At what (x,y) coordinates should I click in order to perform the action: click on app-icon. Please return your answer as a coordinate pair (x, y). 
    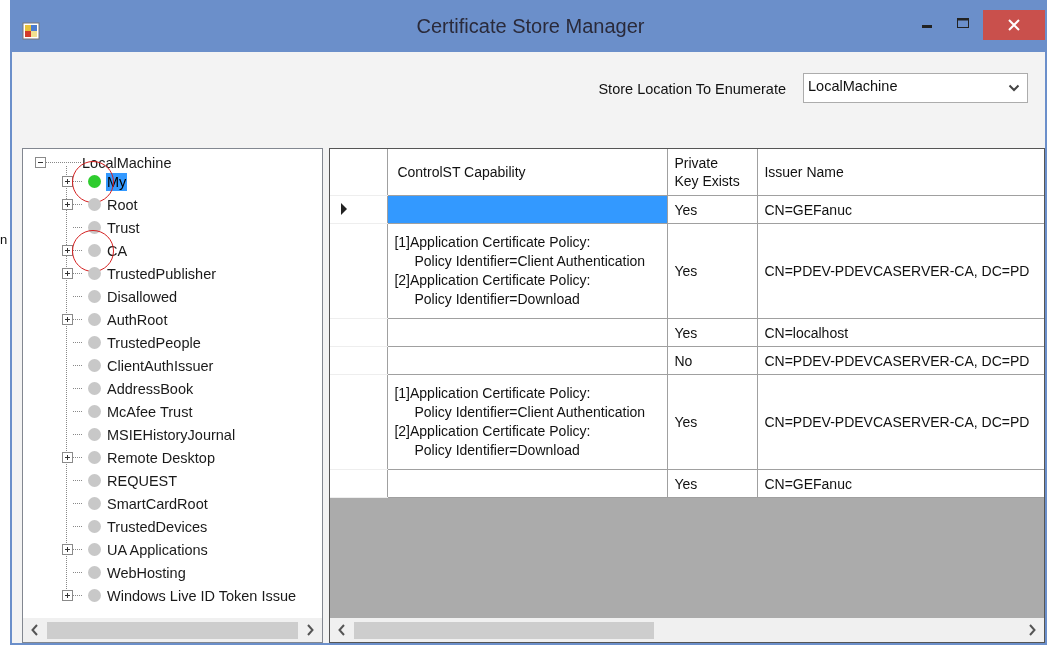
    Looking at the image, I should click on (31, 31).